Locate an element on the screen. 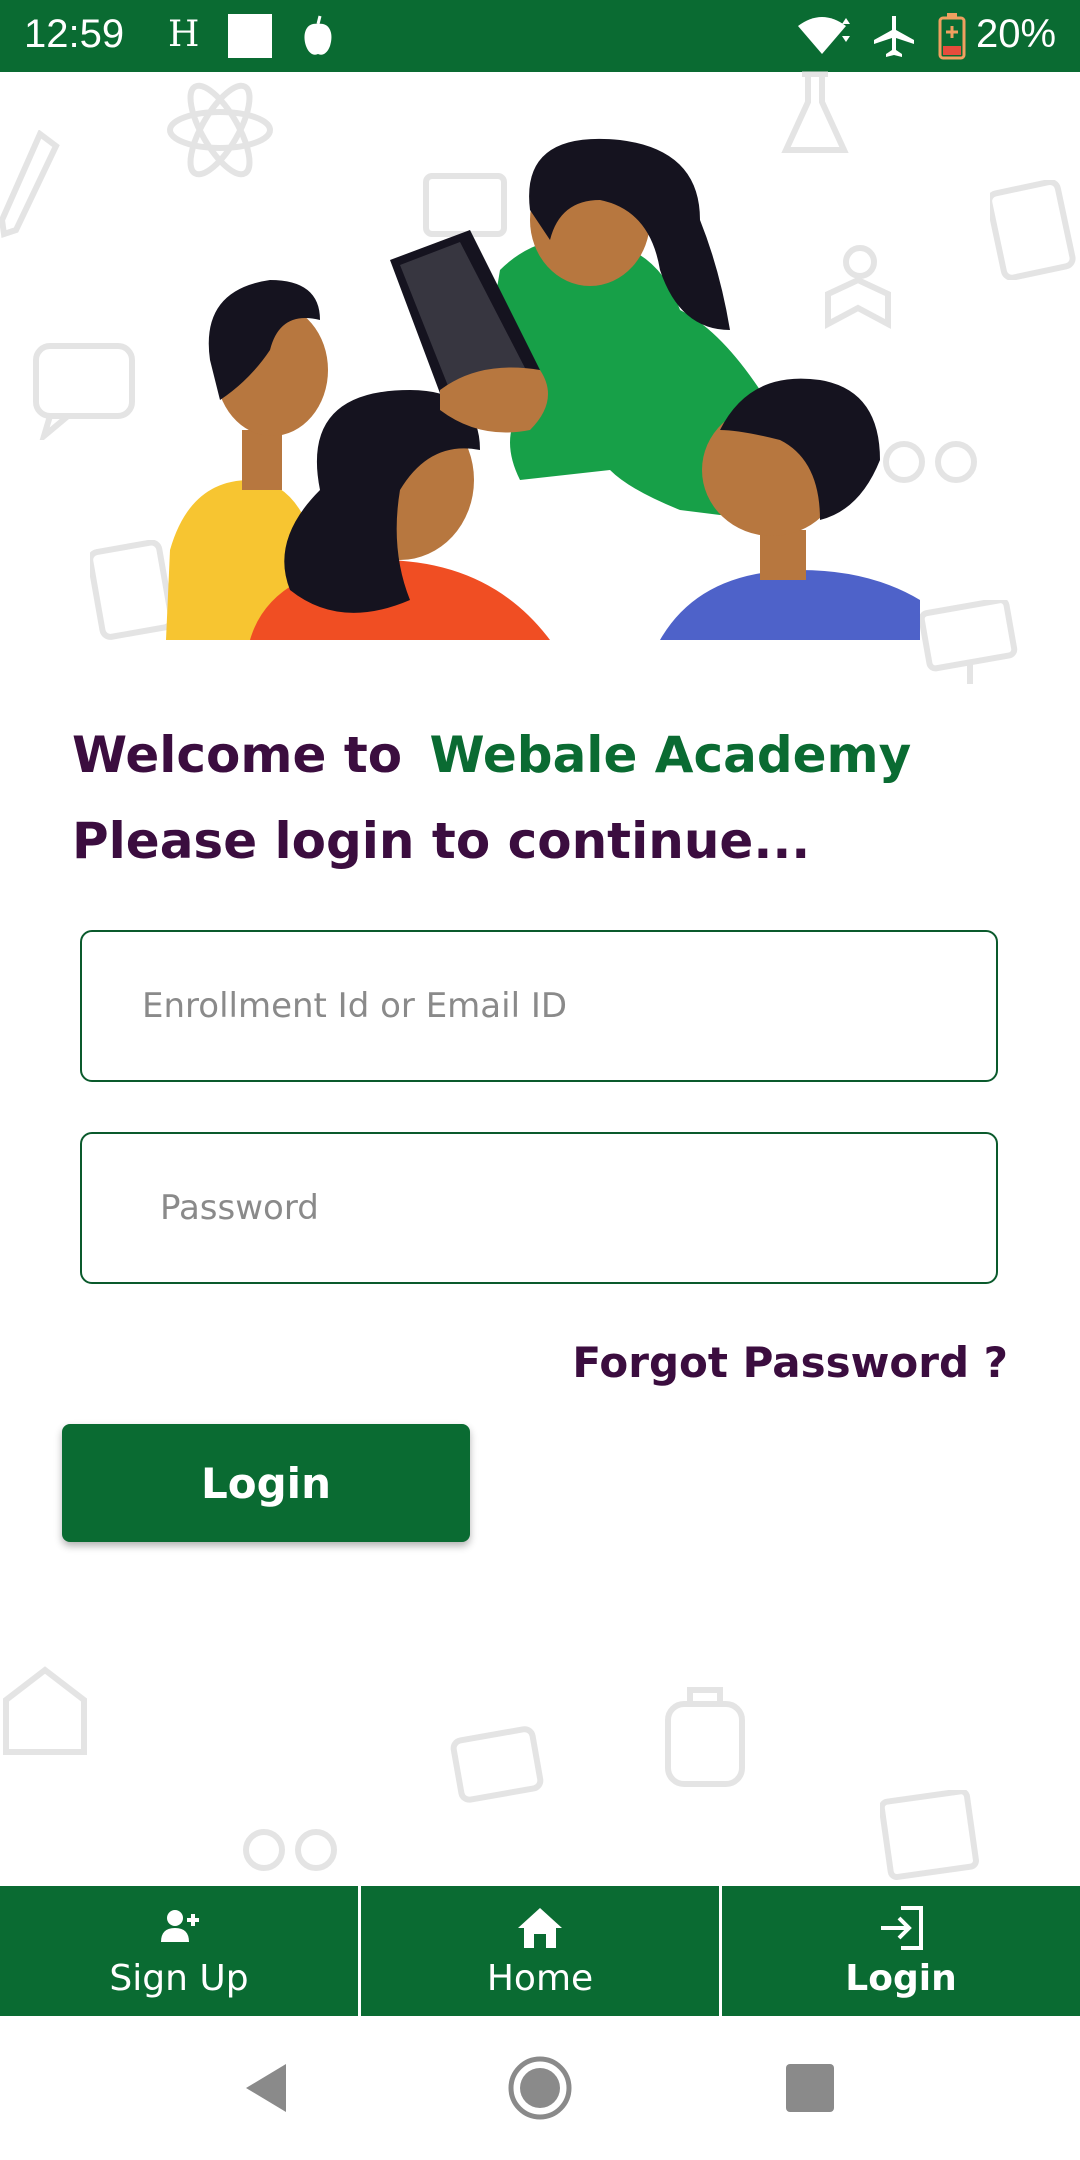 The image size is (1080, 2160). email-field is located at coordinates (539, 1006).